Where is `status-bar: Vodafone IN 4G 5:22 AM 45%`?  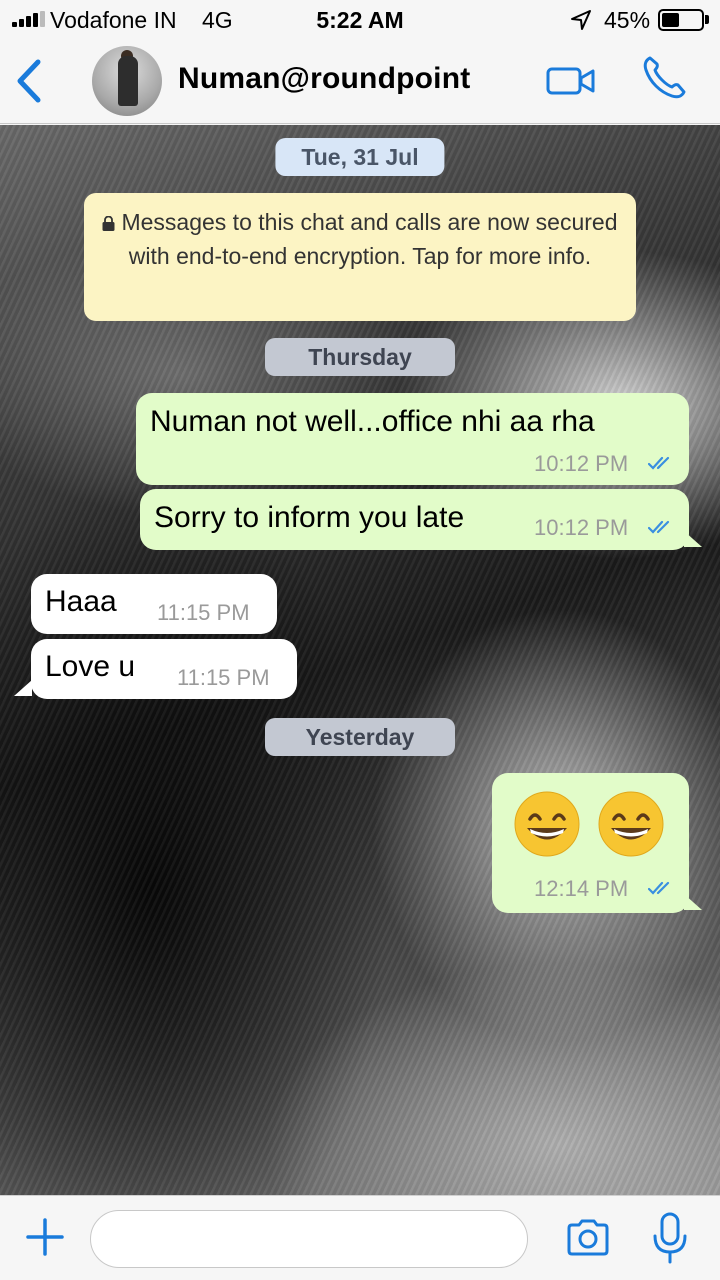 status-bar: Vodafone IN 4G 5:22 AM 45% is located at coordinates (360, 20).